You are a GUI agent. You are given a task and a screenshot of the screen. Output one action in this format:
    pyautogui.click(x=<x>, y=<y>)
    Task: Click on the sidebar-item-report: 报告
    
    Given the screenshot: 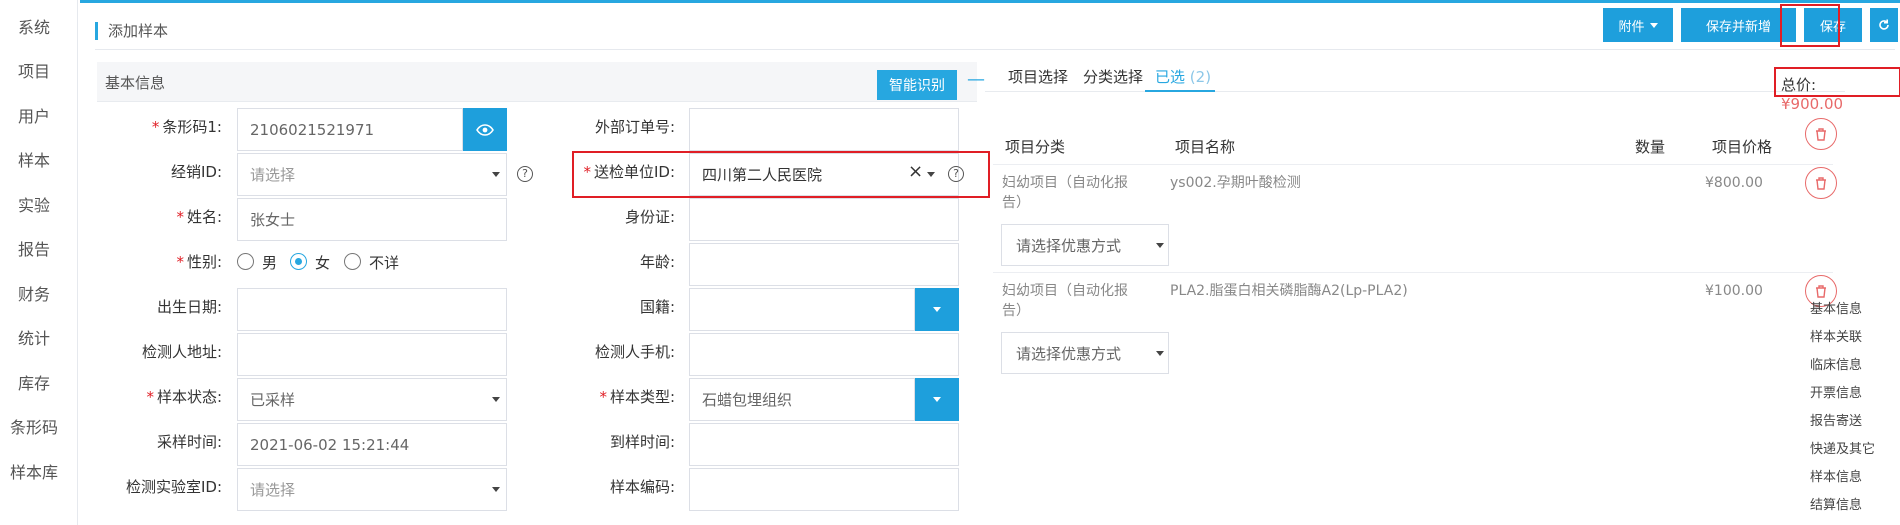 What is the action you would take?
    pyautogui.click(x=34, y=248)
    